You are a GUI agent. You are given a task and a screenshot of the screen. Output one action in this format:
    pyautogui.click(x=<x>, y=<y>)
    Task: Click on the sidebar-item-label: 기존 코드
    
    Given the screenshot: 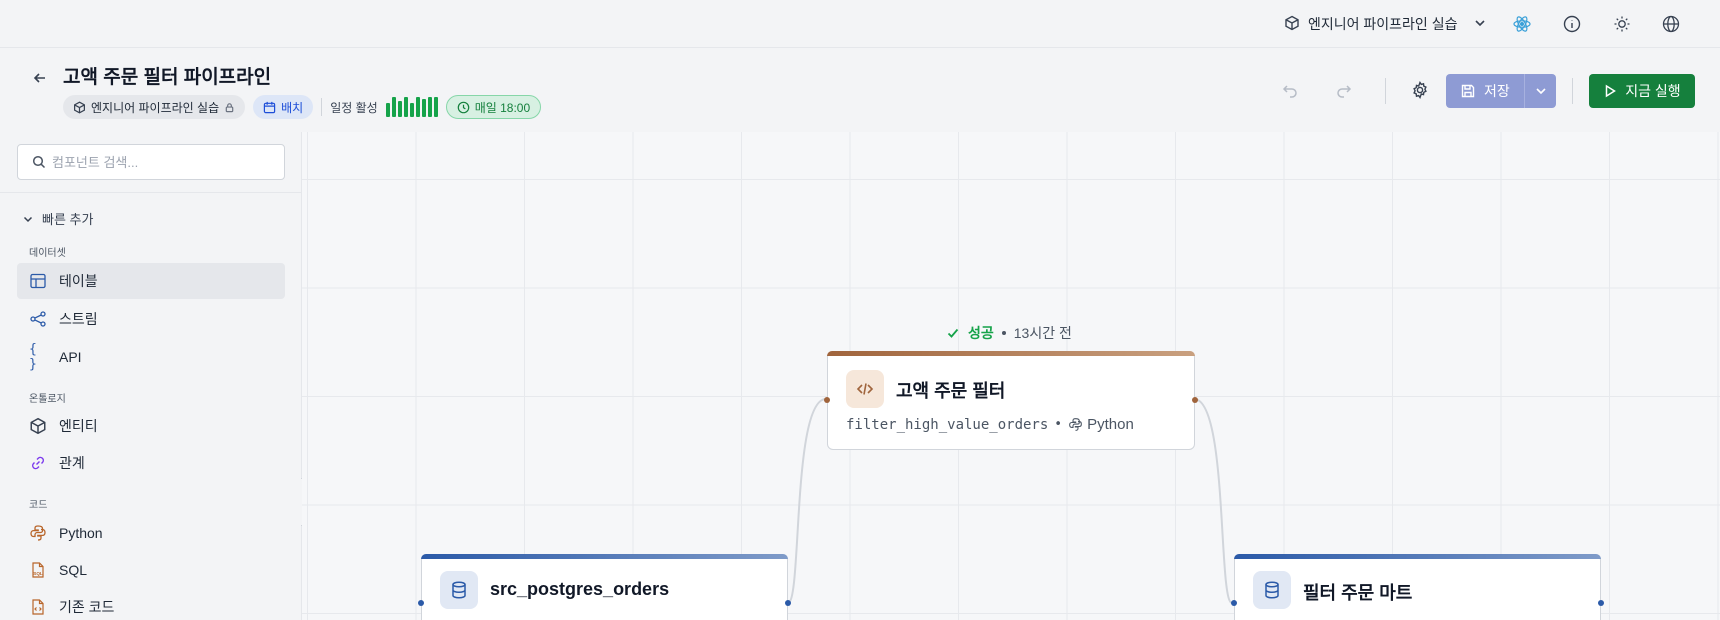 What is the action you would take?
    pyautogui.click(x=87, y=607)
    